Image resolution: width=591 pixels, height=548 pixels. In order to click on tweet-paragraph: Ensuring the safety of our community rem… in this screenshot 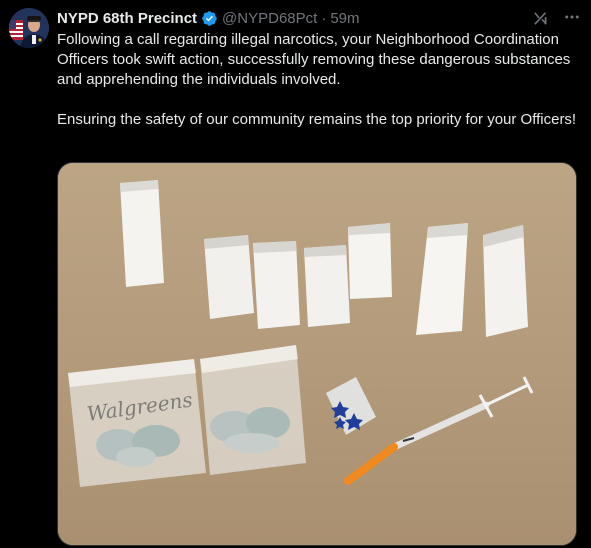, I will do `click(317, 119)`.